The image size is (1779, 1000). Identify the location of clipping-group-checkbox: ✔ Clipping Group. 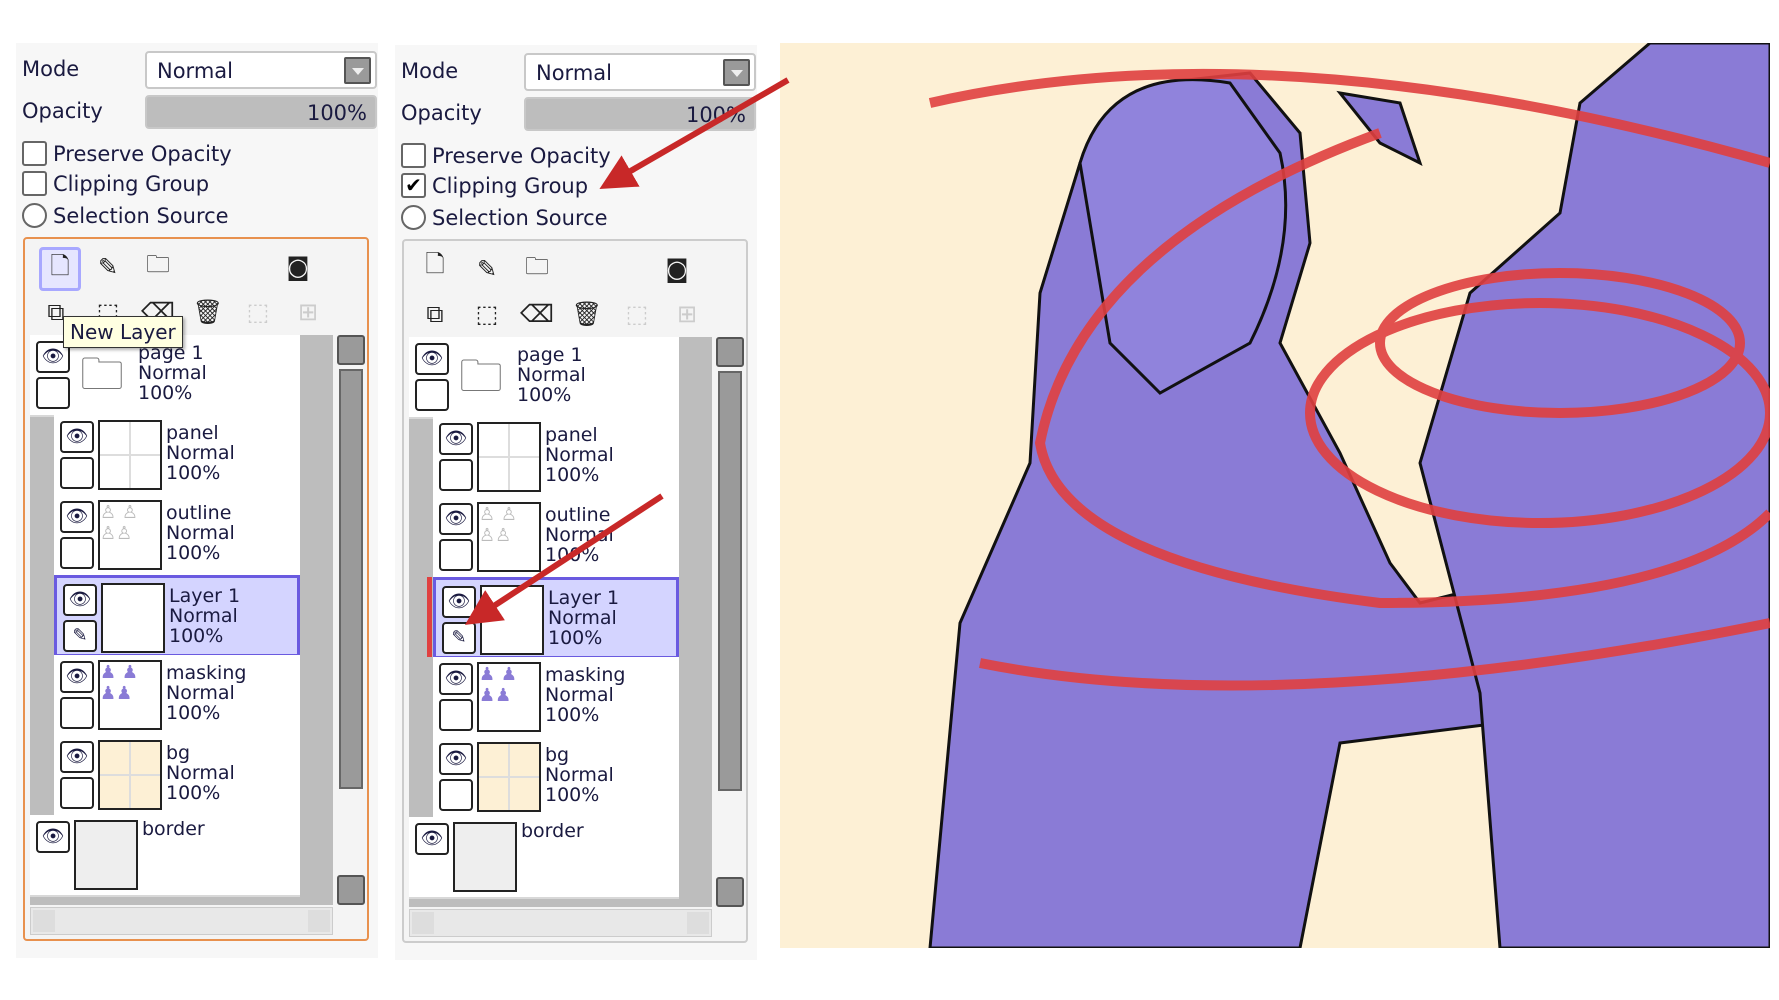
(494, 185).